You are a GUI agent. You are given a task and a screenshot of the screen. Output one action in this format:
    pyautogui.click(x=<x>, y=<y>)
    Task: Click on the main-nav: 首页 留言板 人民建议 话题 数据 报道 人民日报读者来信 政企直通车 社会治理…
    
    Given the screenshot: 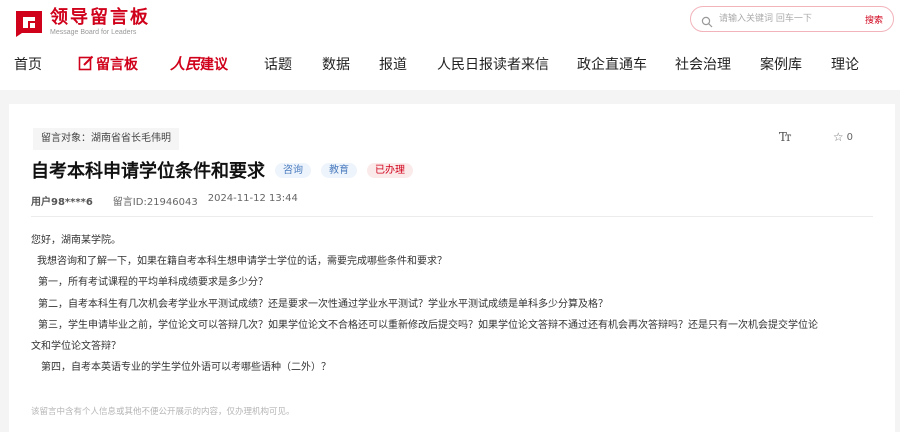 What is the action you would take?
    pyautogui.click(x=450, y=65)
    